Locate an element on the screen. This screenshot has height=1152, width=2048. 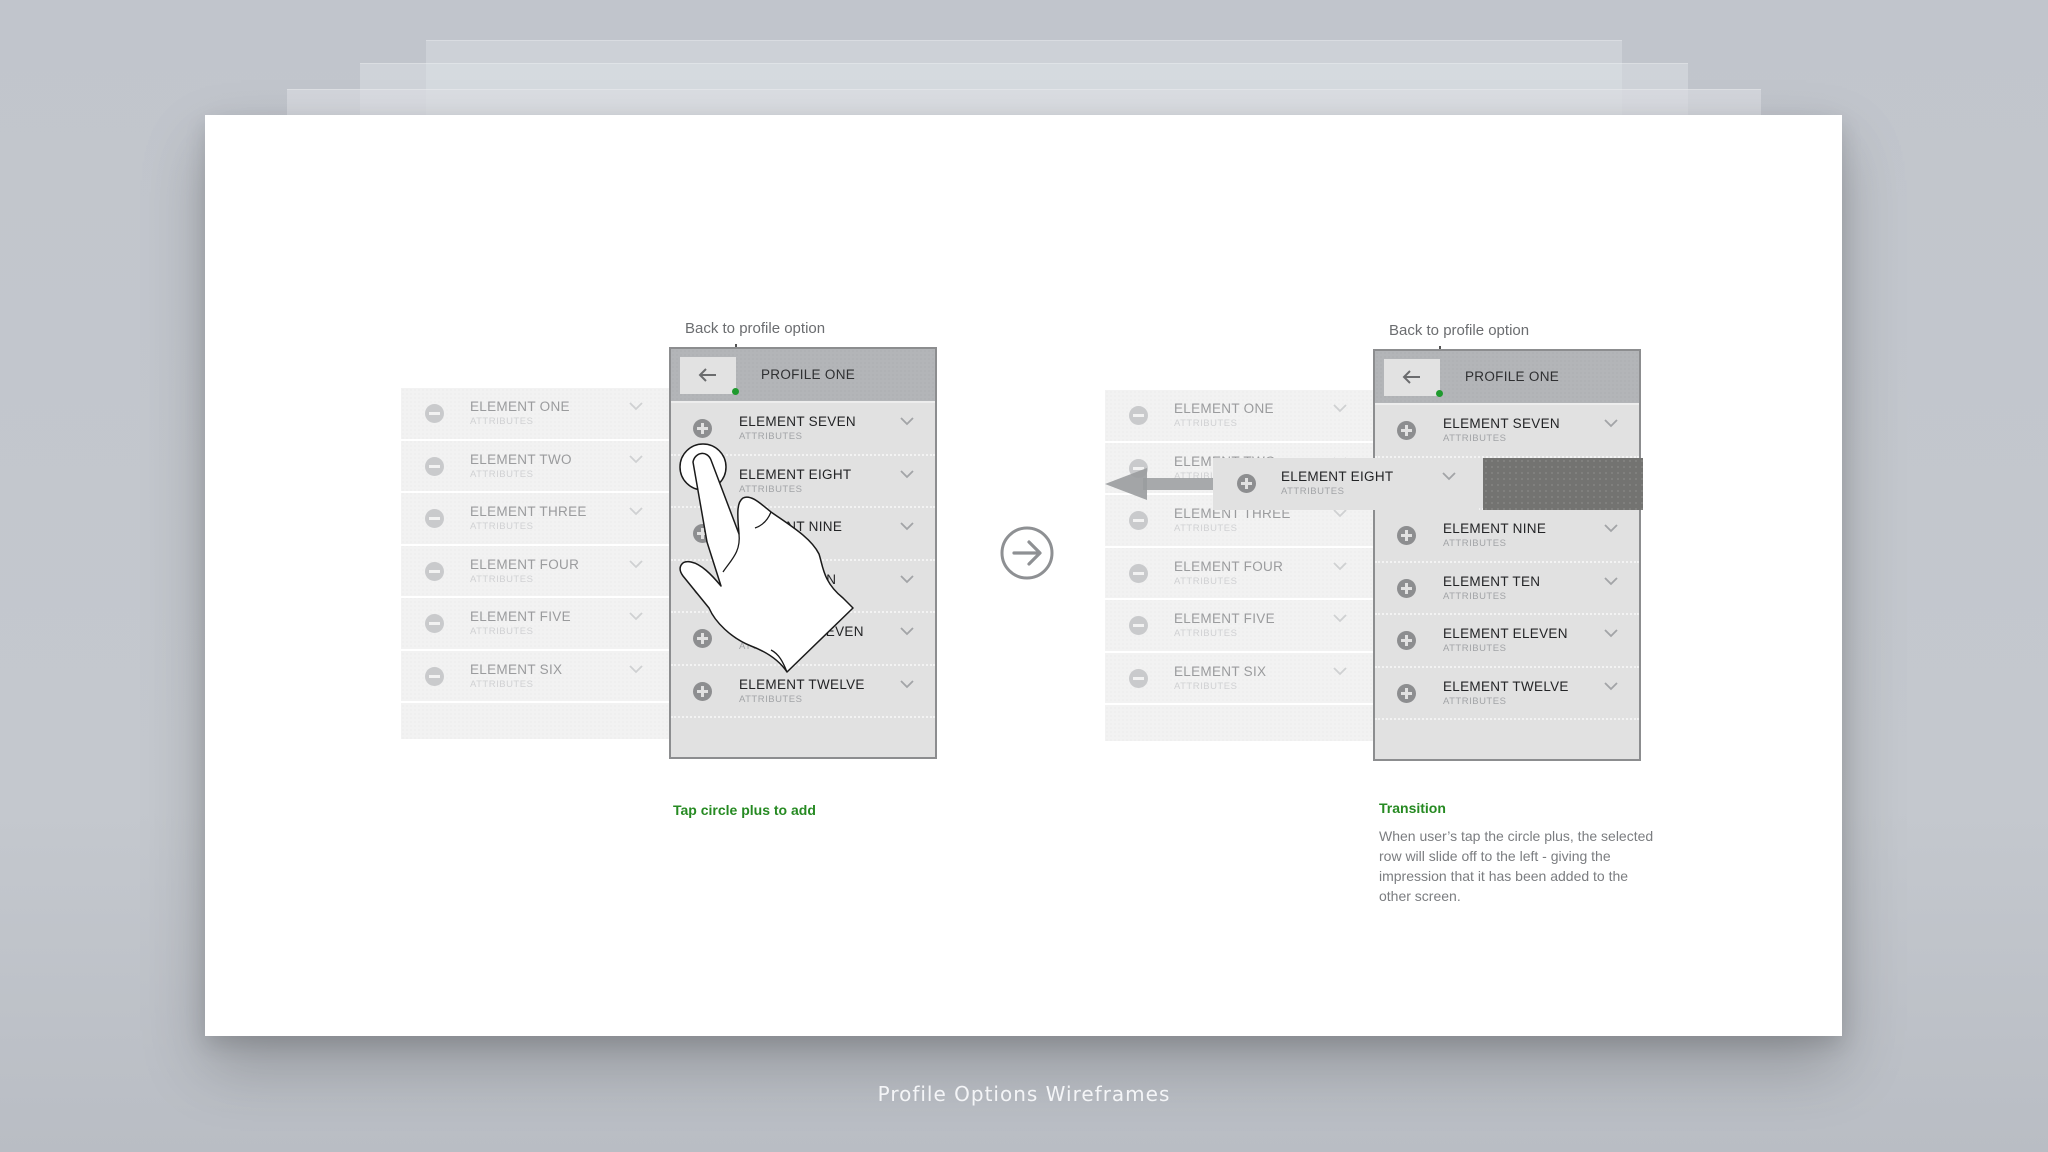
page-caption: Profile Options Wireframes is located at coordinates (1024, 1094).